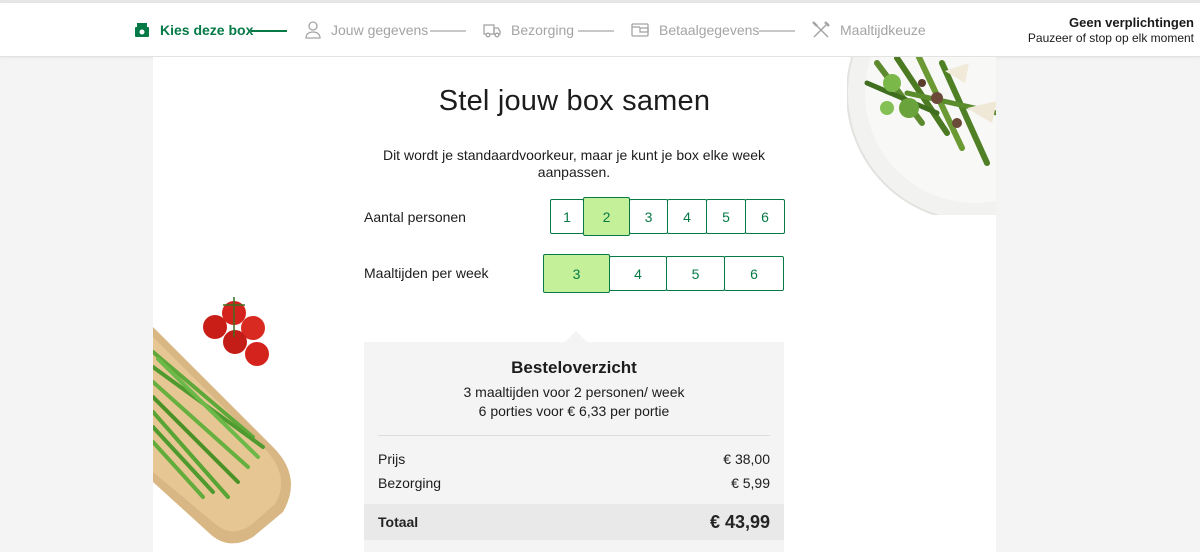  I want to click on box-icon, so click(142, 30).